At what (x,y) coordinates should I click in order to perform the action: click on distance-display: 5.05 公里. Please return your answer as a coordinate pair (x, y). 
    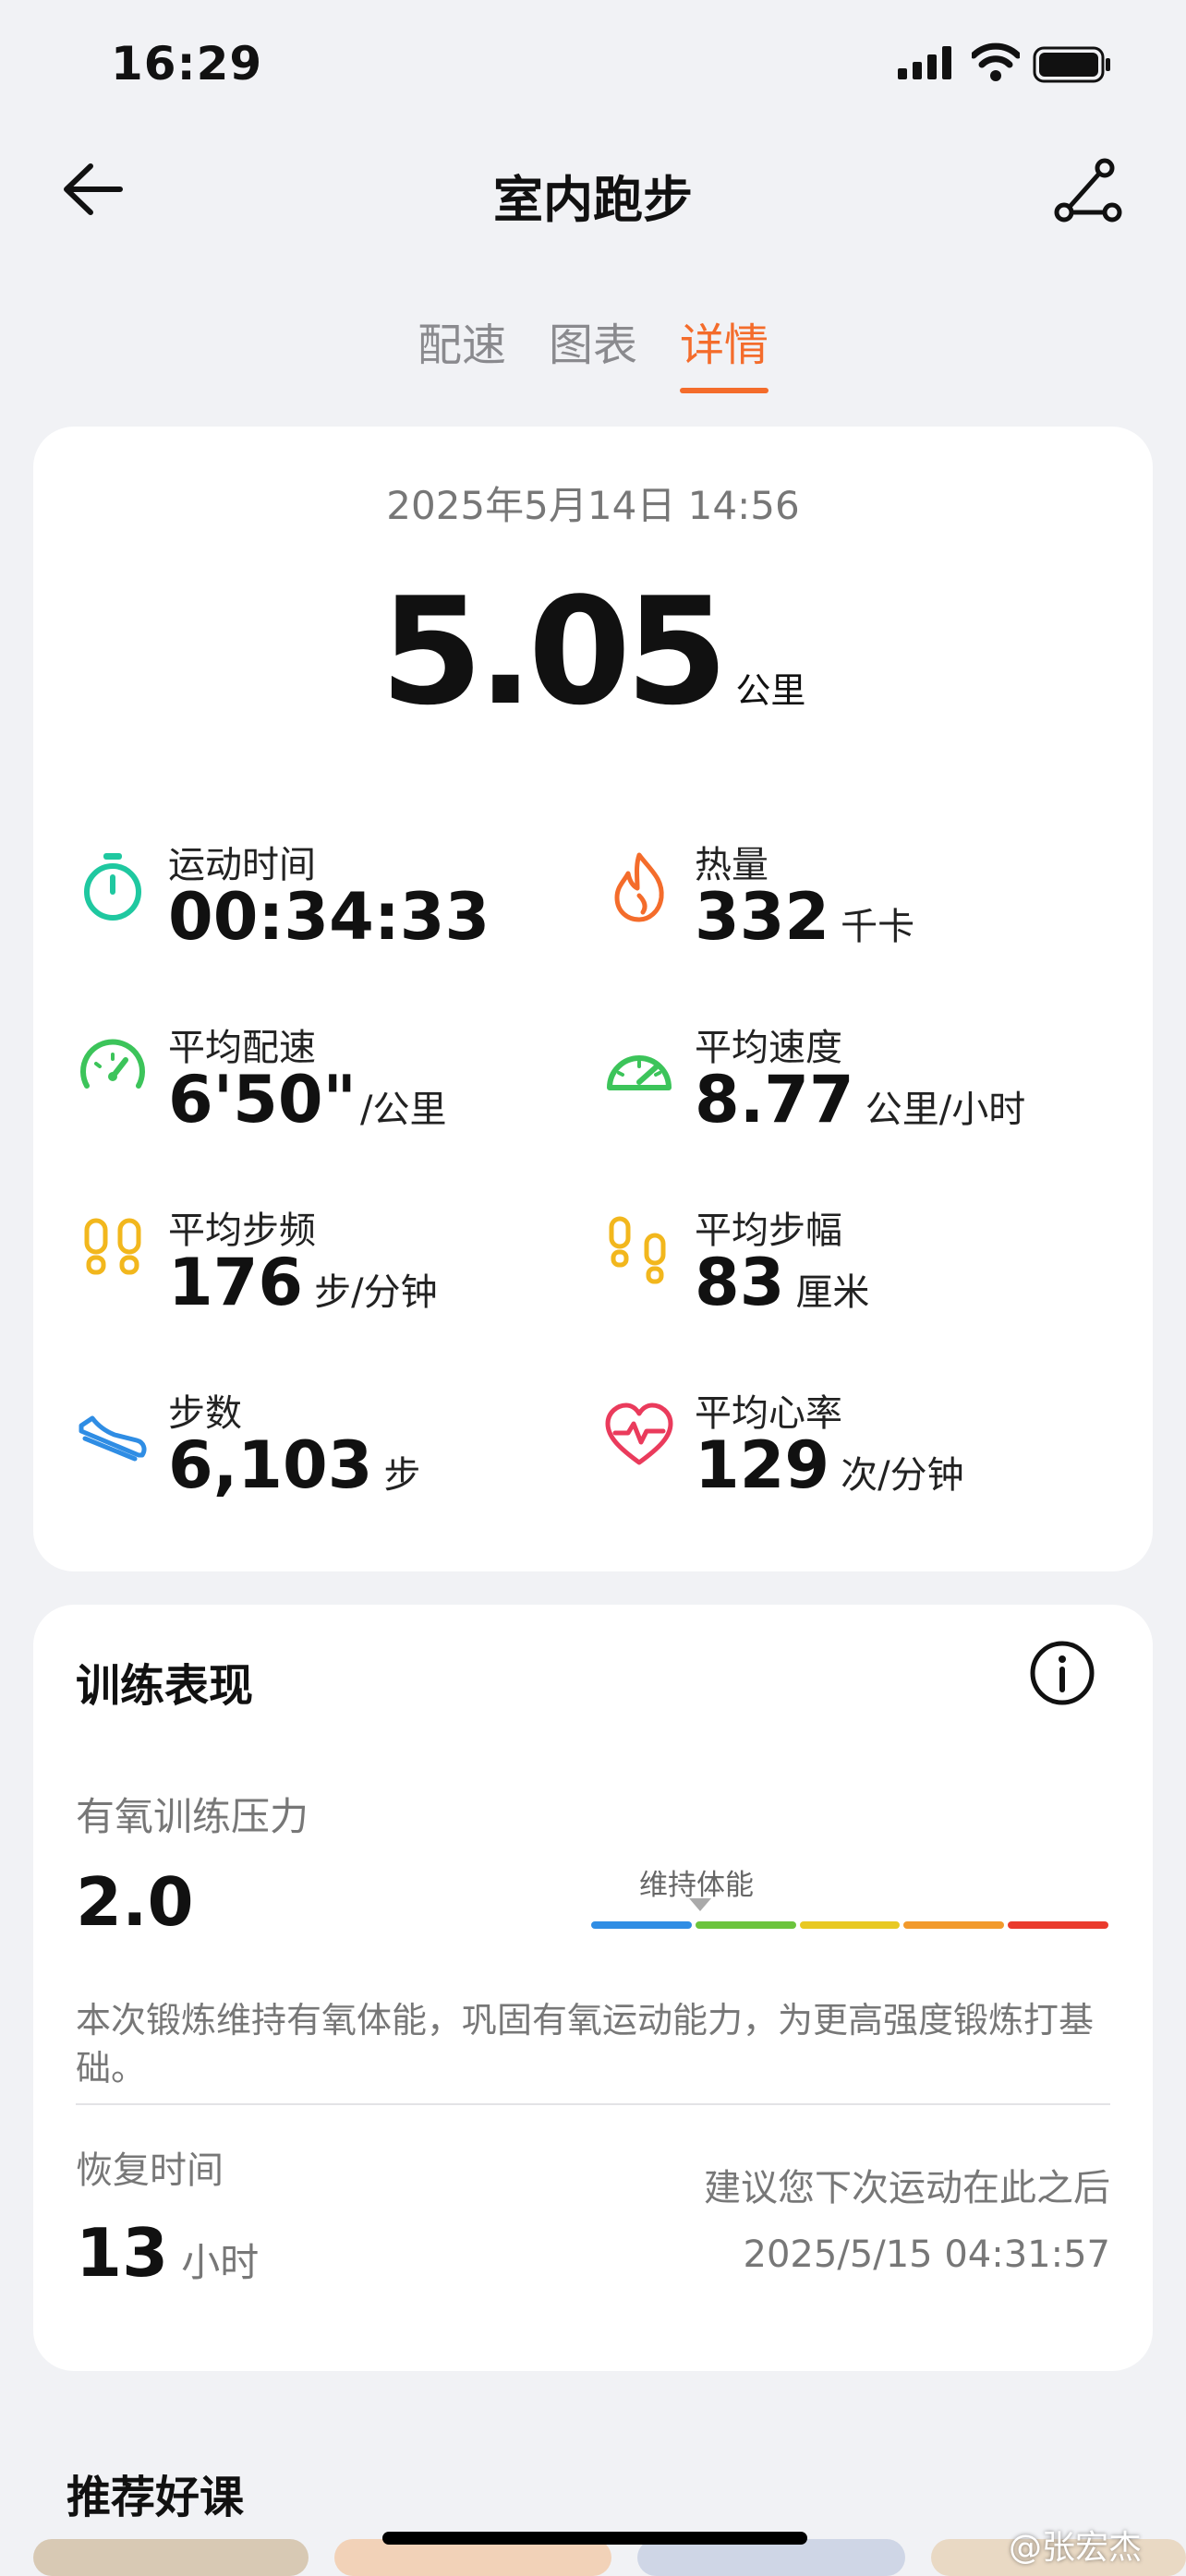
    Looking at the image, I should click on (593, 651).